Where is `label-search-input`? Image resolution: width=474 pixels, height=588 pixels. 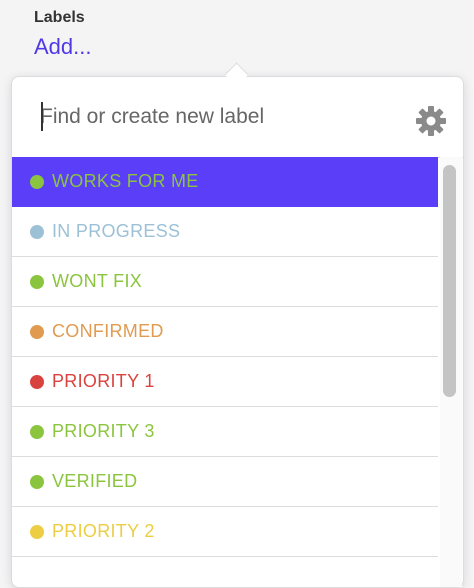
label-search-input is located at coordinates (220, 117).